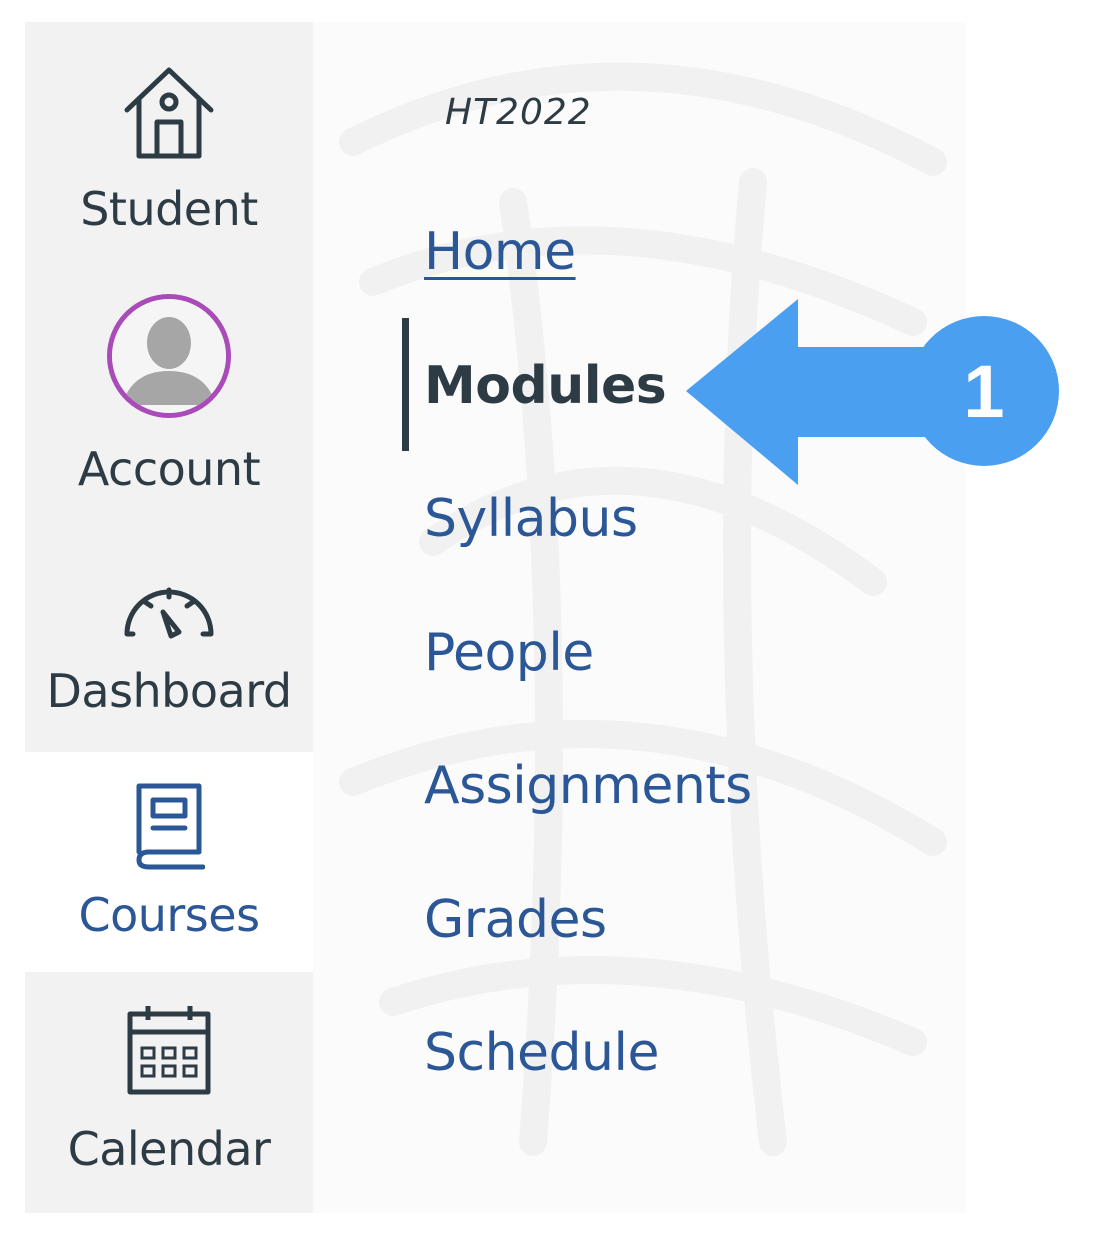 This screenshot has height=1242, width=1094. I want to click on nav-item-student: Student, so click(169, 148).